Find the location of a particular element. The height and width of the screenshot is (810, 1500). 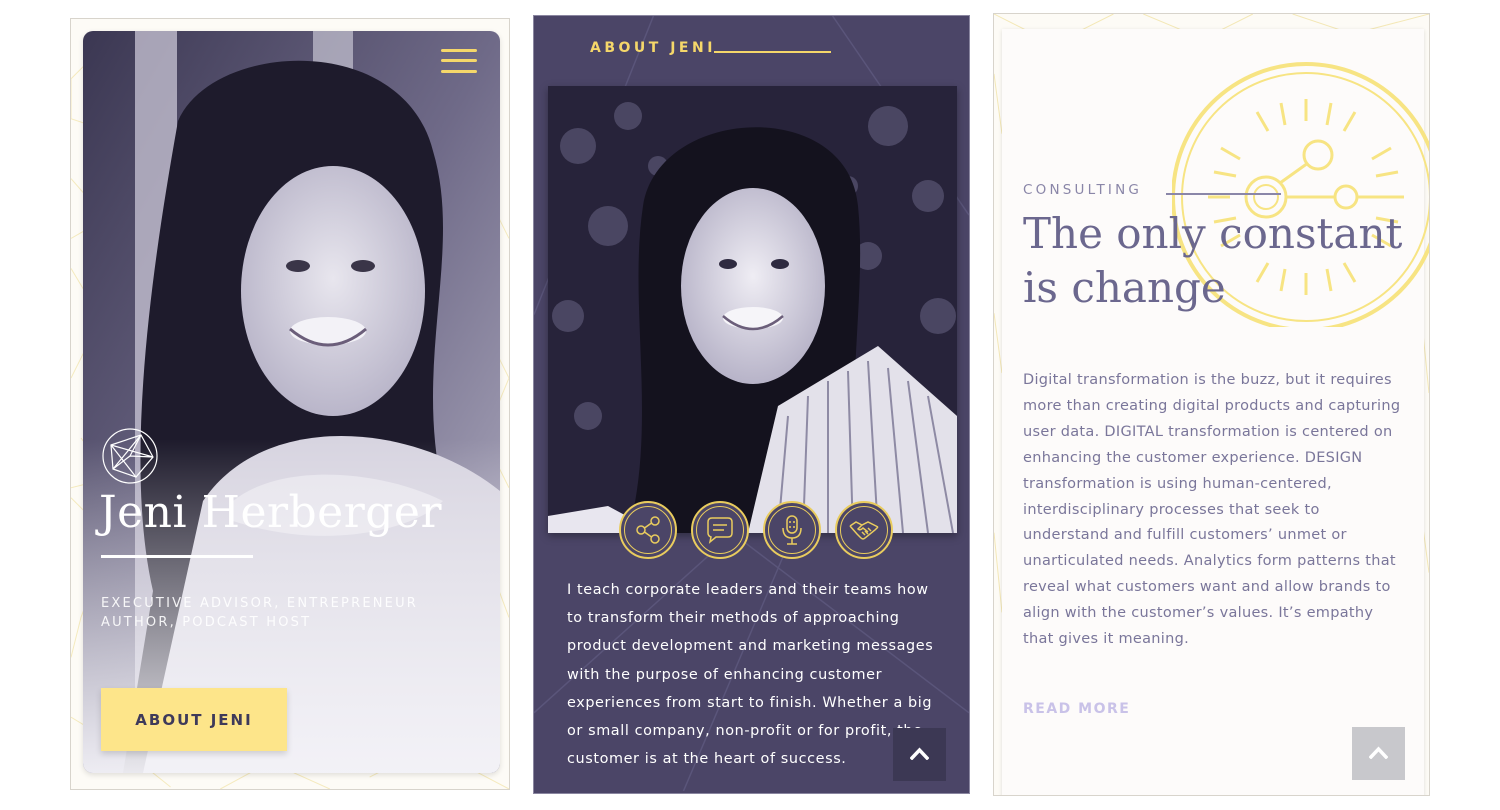

about-heading-underline is located at coordinates (772, 52).